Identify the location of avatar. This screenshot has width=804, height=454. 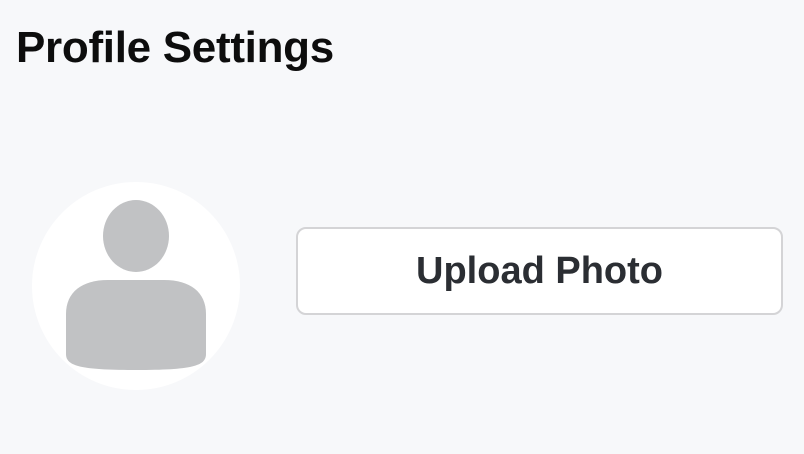
(136, 286).